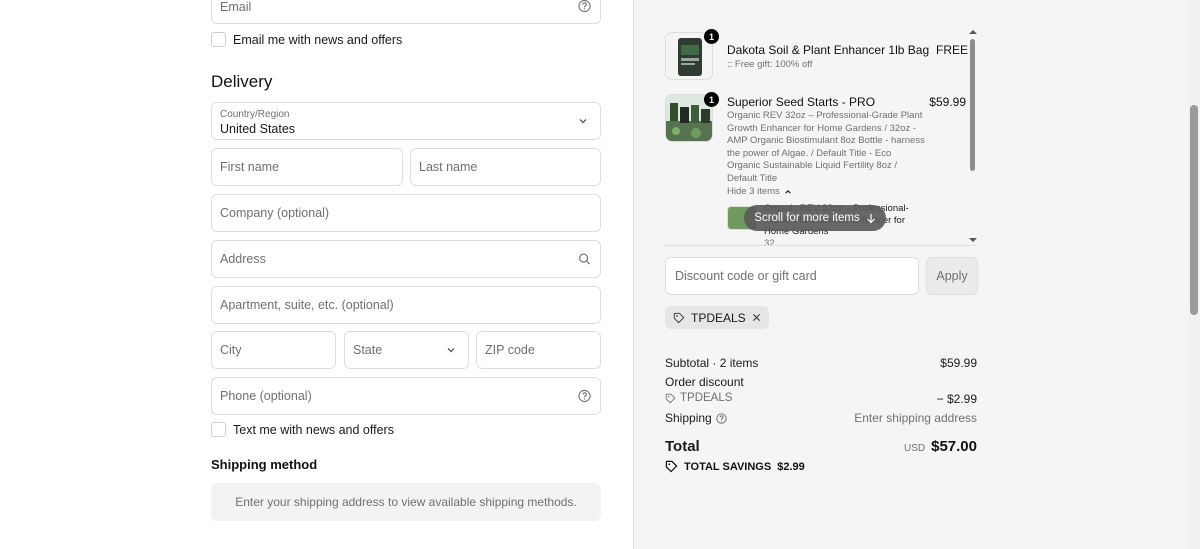 This screenshot has width=1200, height=549. I want to click on total-amount: USD $57.00, so click(940, 446).